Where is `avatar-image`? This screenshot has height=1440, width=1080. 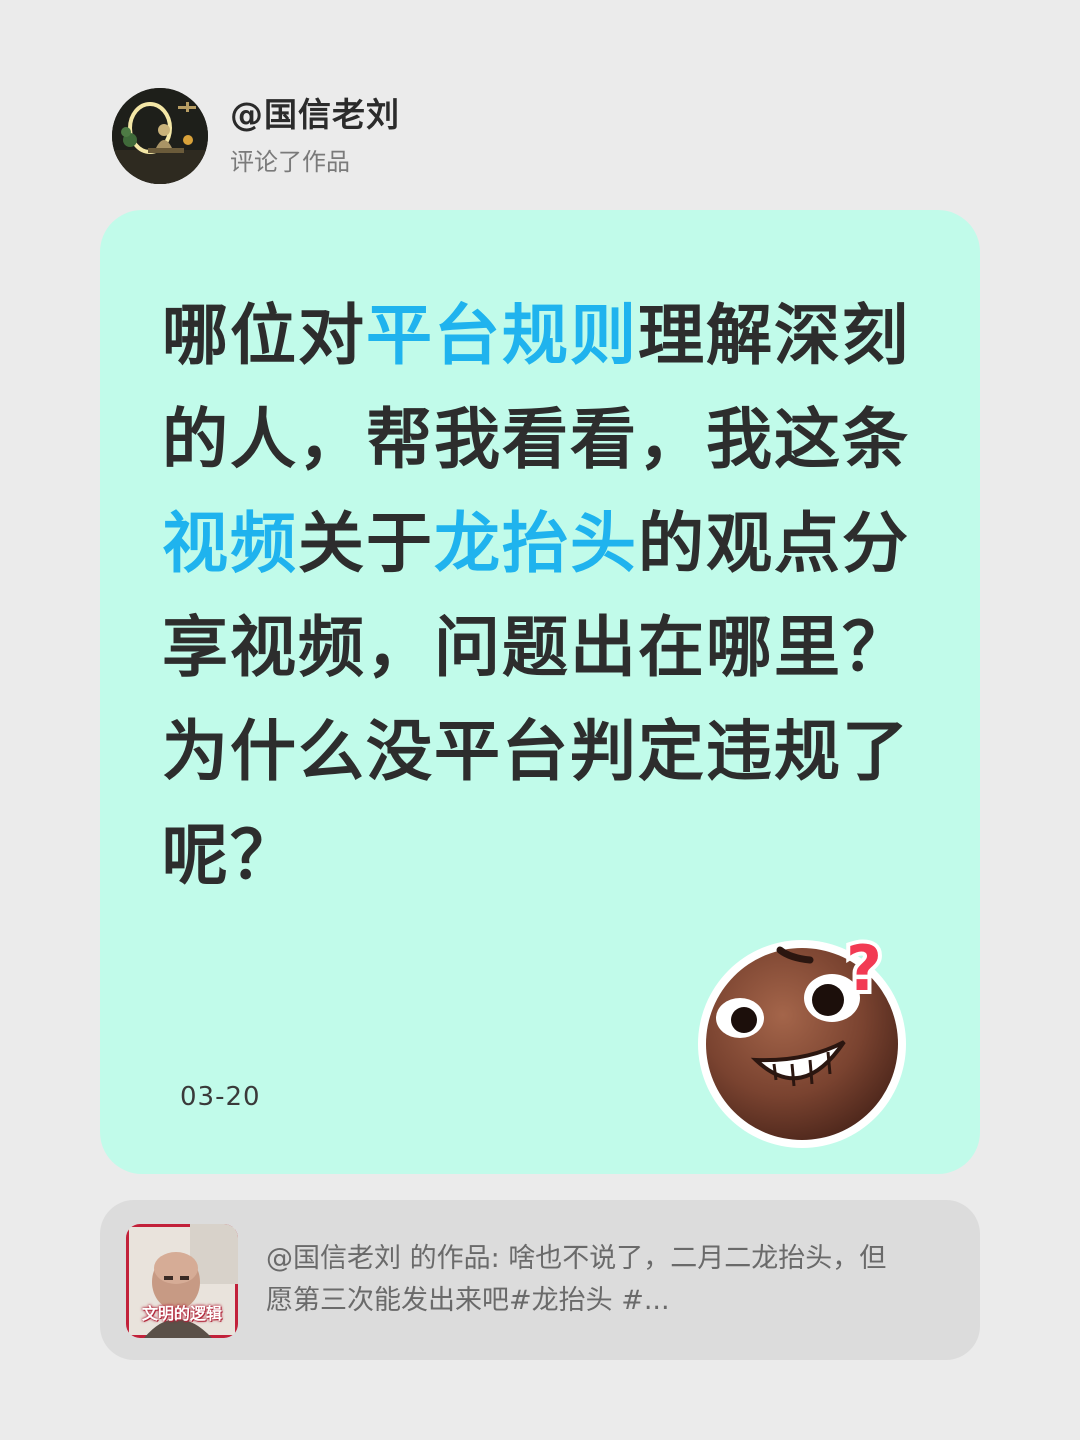
avatar-image is located at coordinates (160, 136).